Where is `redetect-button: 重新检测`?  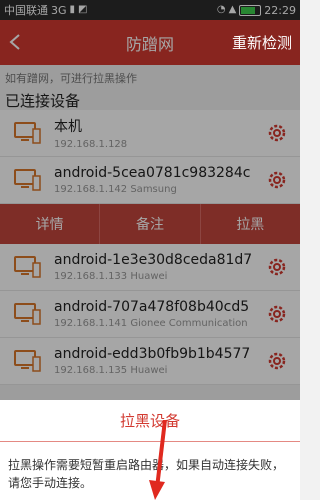
redetect-button: 重新检测 is located at coordinates (262, 42).